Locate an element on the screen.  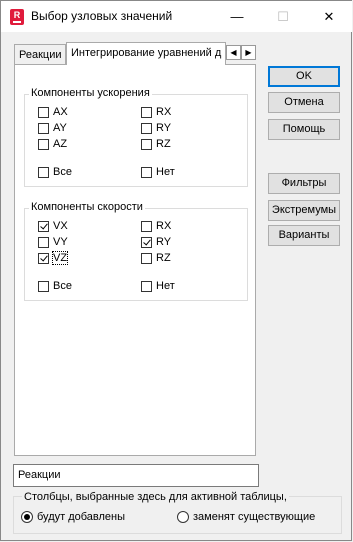
checkbox-vx: VX is located at coordinates (53, 226).